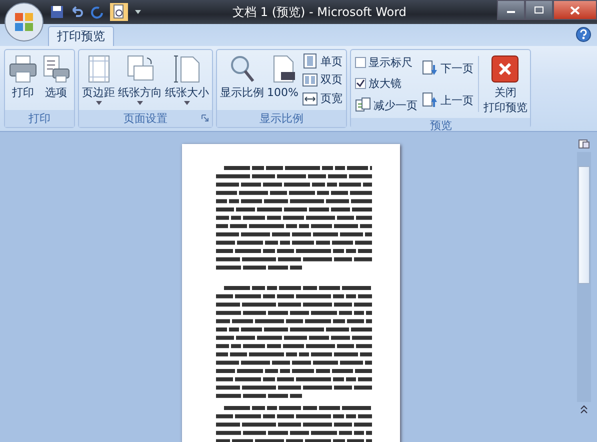 This screenshot has width=597, height=442. I want to click on ribbon-button: 关闭 打印预览, so click(505, 84).